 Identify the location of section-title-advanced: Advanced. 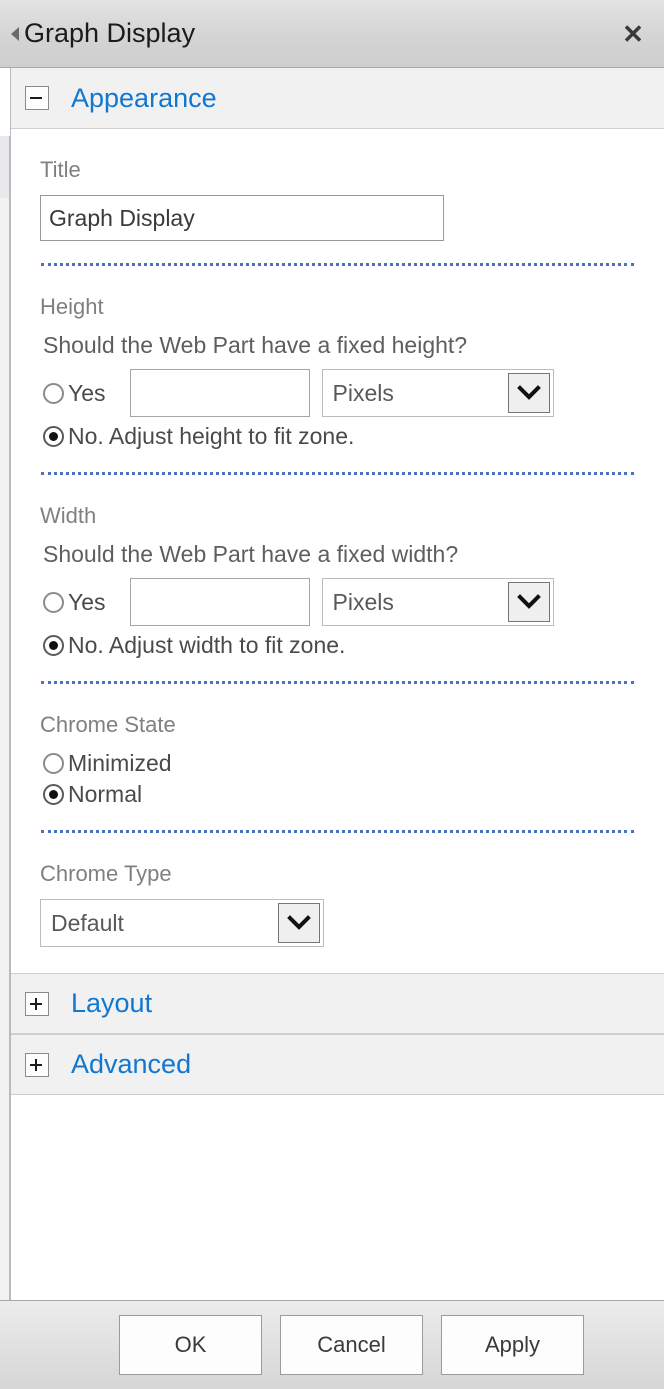
(131, 1064).